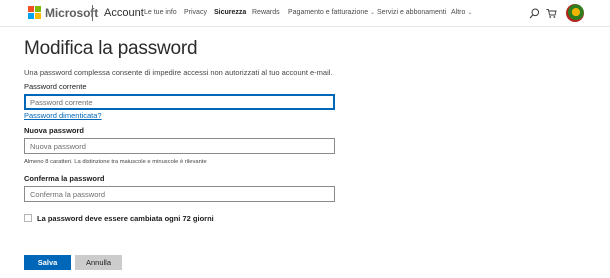  What do you see at coordinates (328, 12) in the screenshot?
I see `nav-pagamento-label: Pagamento e fatturazione` at bounding box center [328, 12].